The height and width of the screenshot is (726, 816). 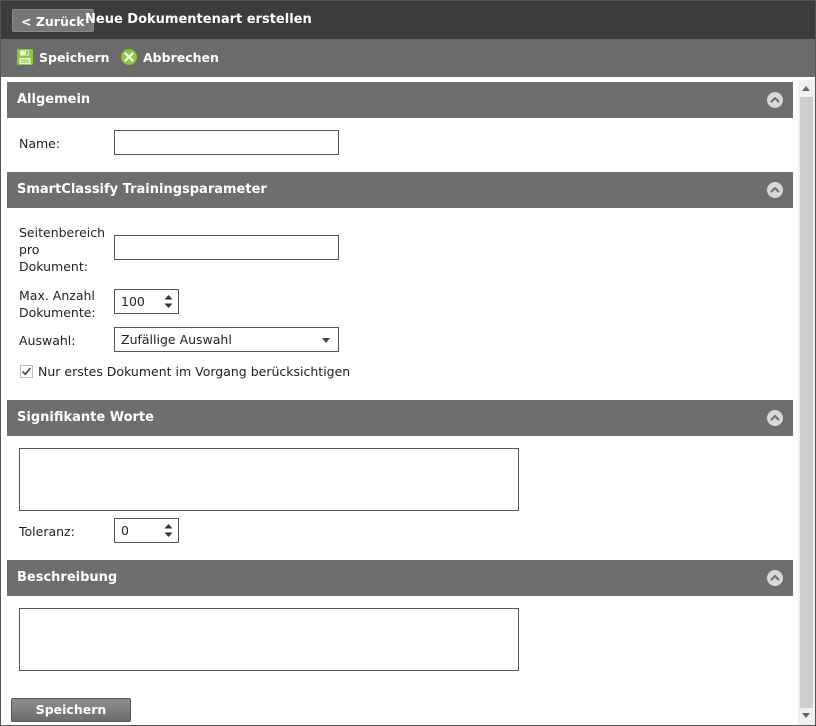 I want to click on section-title: SmartClassify Trainingsparameter, so click(x=142, y=189).